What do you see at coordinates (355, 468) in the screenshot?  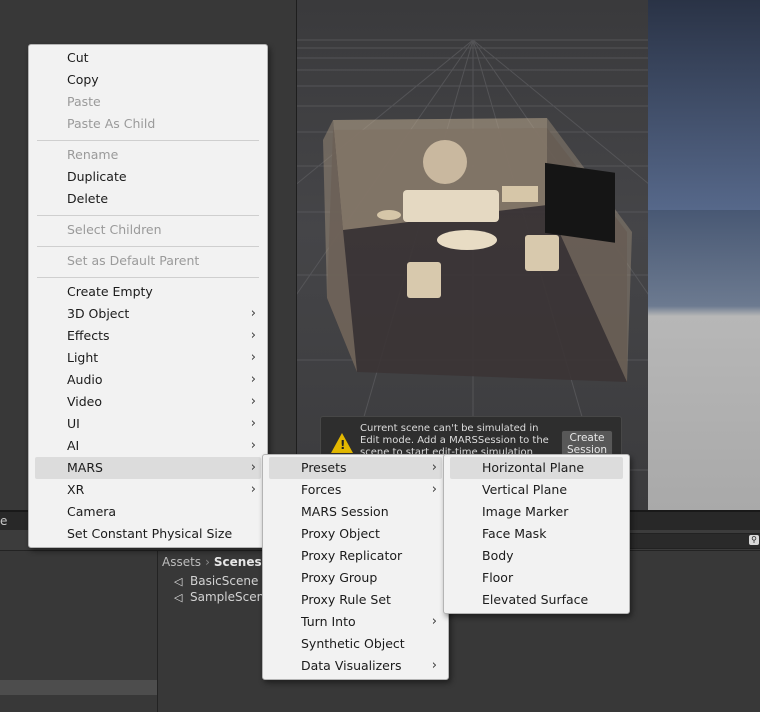 I see `menu-item-presets: Presets ›` at bounding box center [355, 468].